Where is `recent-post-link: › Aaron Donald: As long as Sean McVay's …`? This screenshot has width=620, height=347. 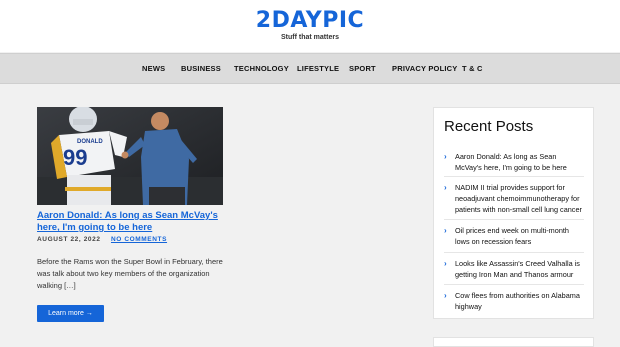 recent-post-link: › Aaron Donald: As long as Sean McVay's … is located at coordinates (514, 162).